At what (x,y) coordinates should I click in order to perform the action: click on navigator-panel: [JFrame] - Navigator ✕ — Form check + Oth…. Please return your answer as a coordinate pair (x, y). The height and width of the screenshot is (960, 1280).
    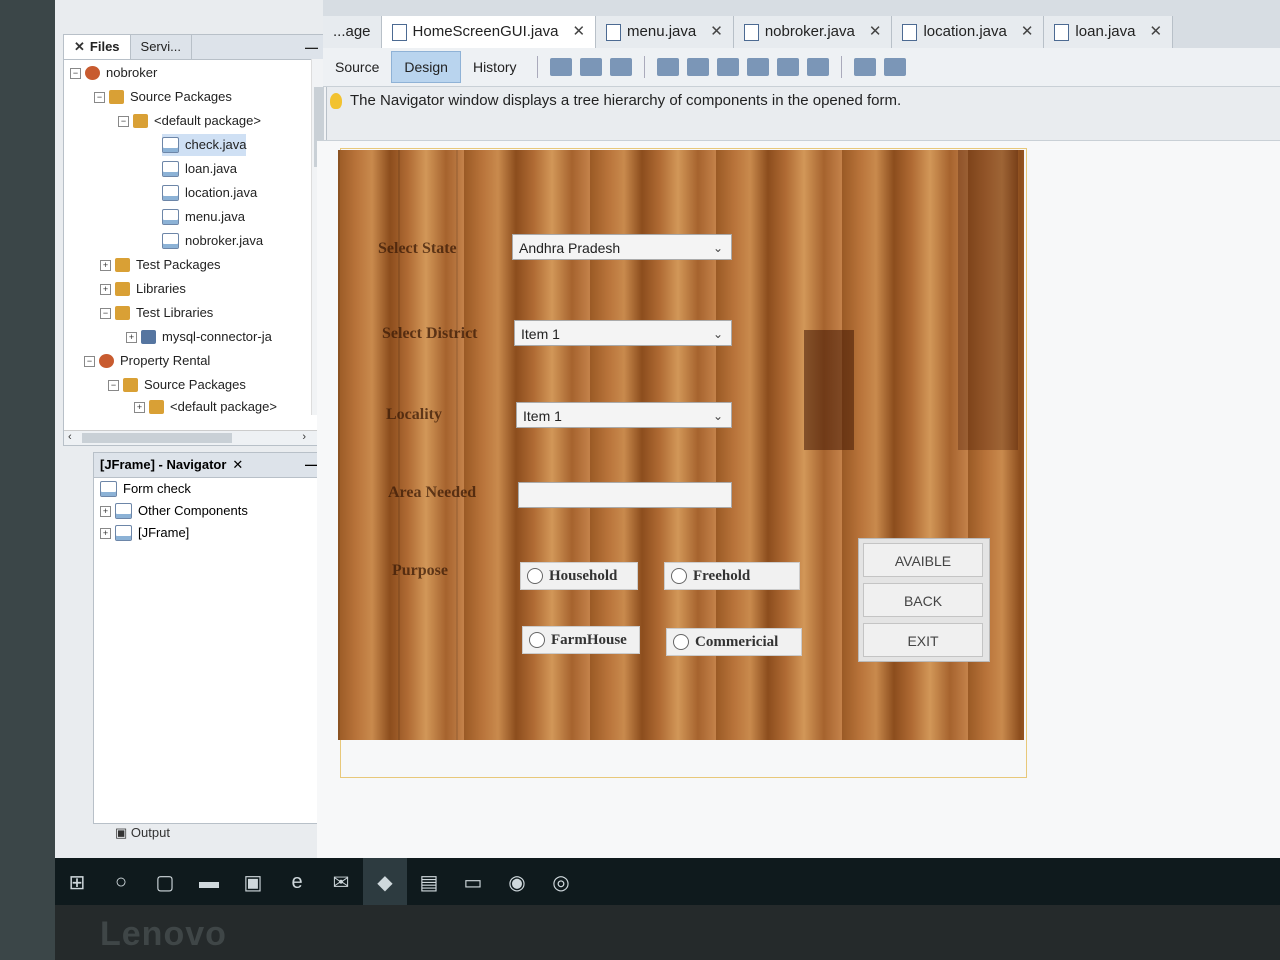
    Looking at the image, I should click on (210, 638).